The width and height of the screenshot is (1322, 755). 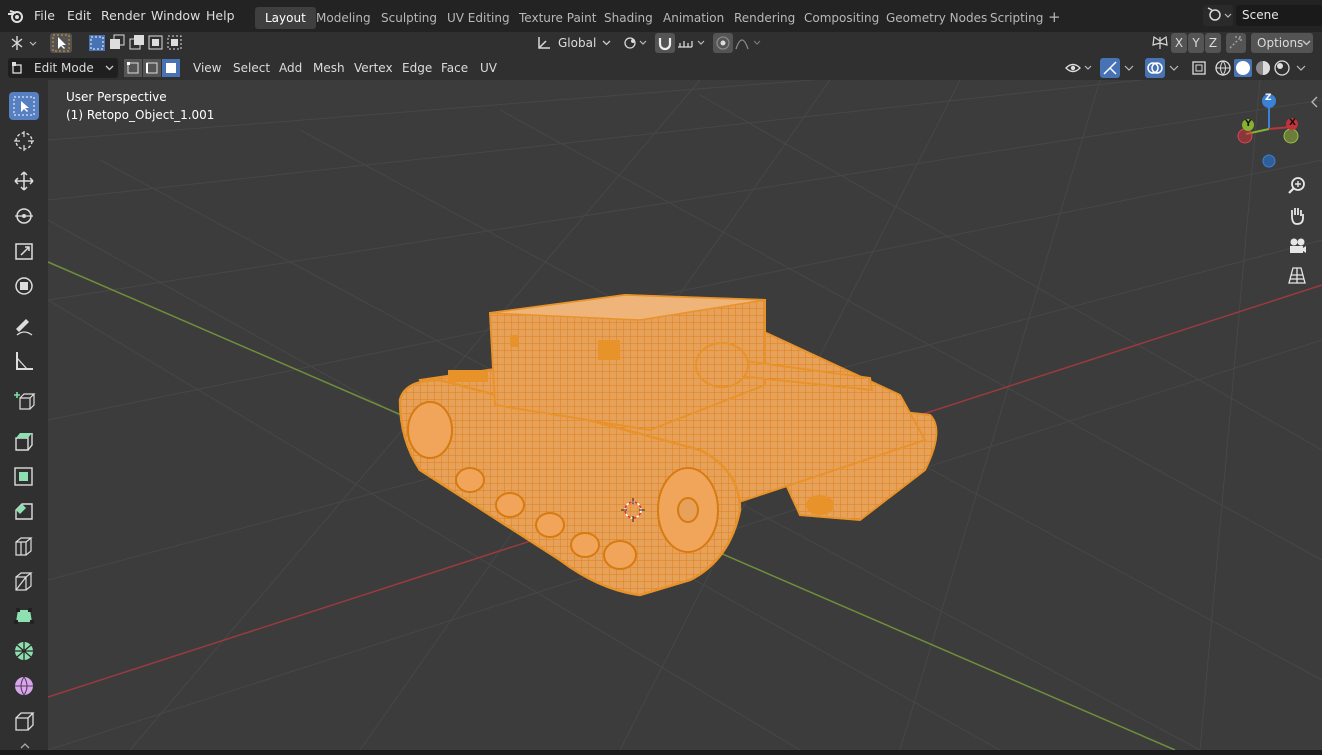 I want to click on menu-uv: UV, so click(x=488, y=68).